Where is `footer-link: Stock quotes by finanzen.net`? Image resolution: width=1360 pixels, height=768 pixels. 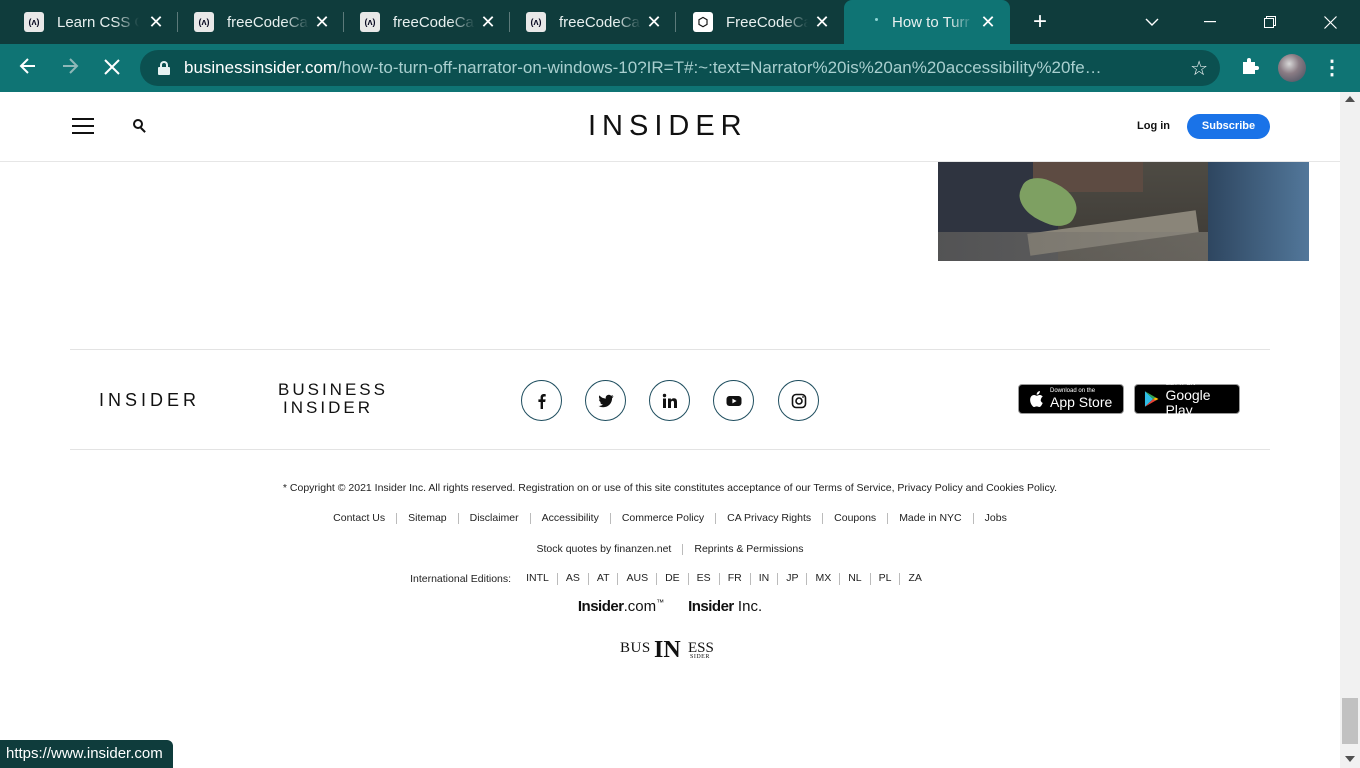 footer-link: Stock quotes by finanzen.net is located at coordinates (604, 549).